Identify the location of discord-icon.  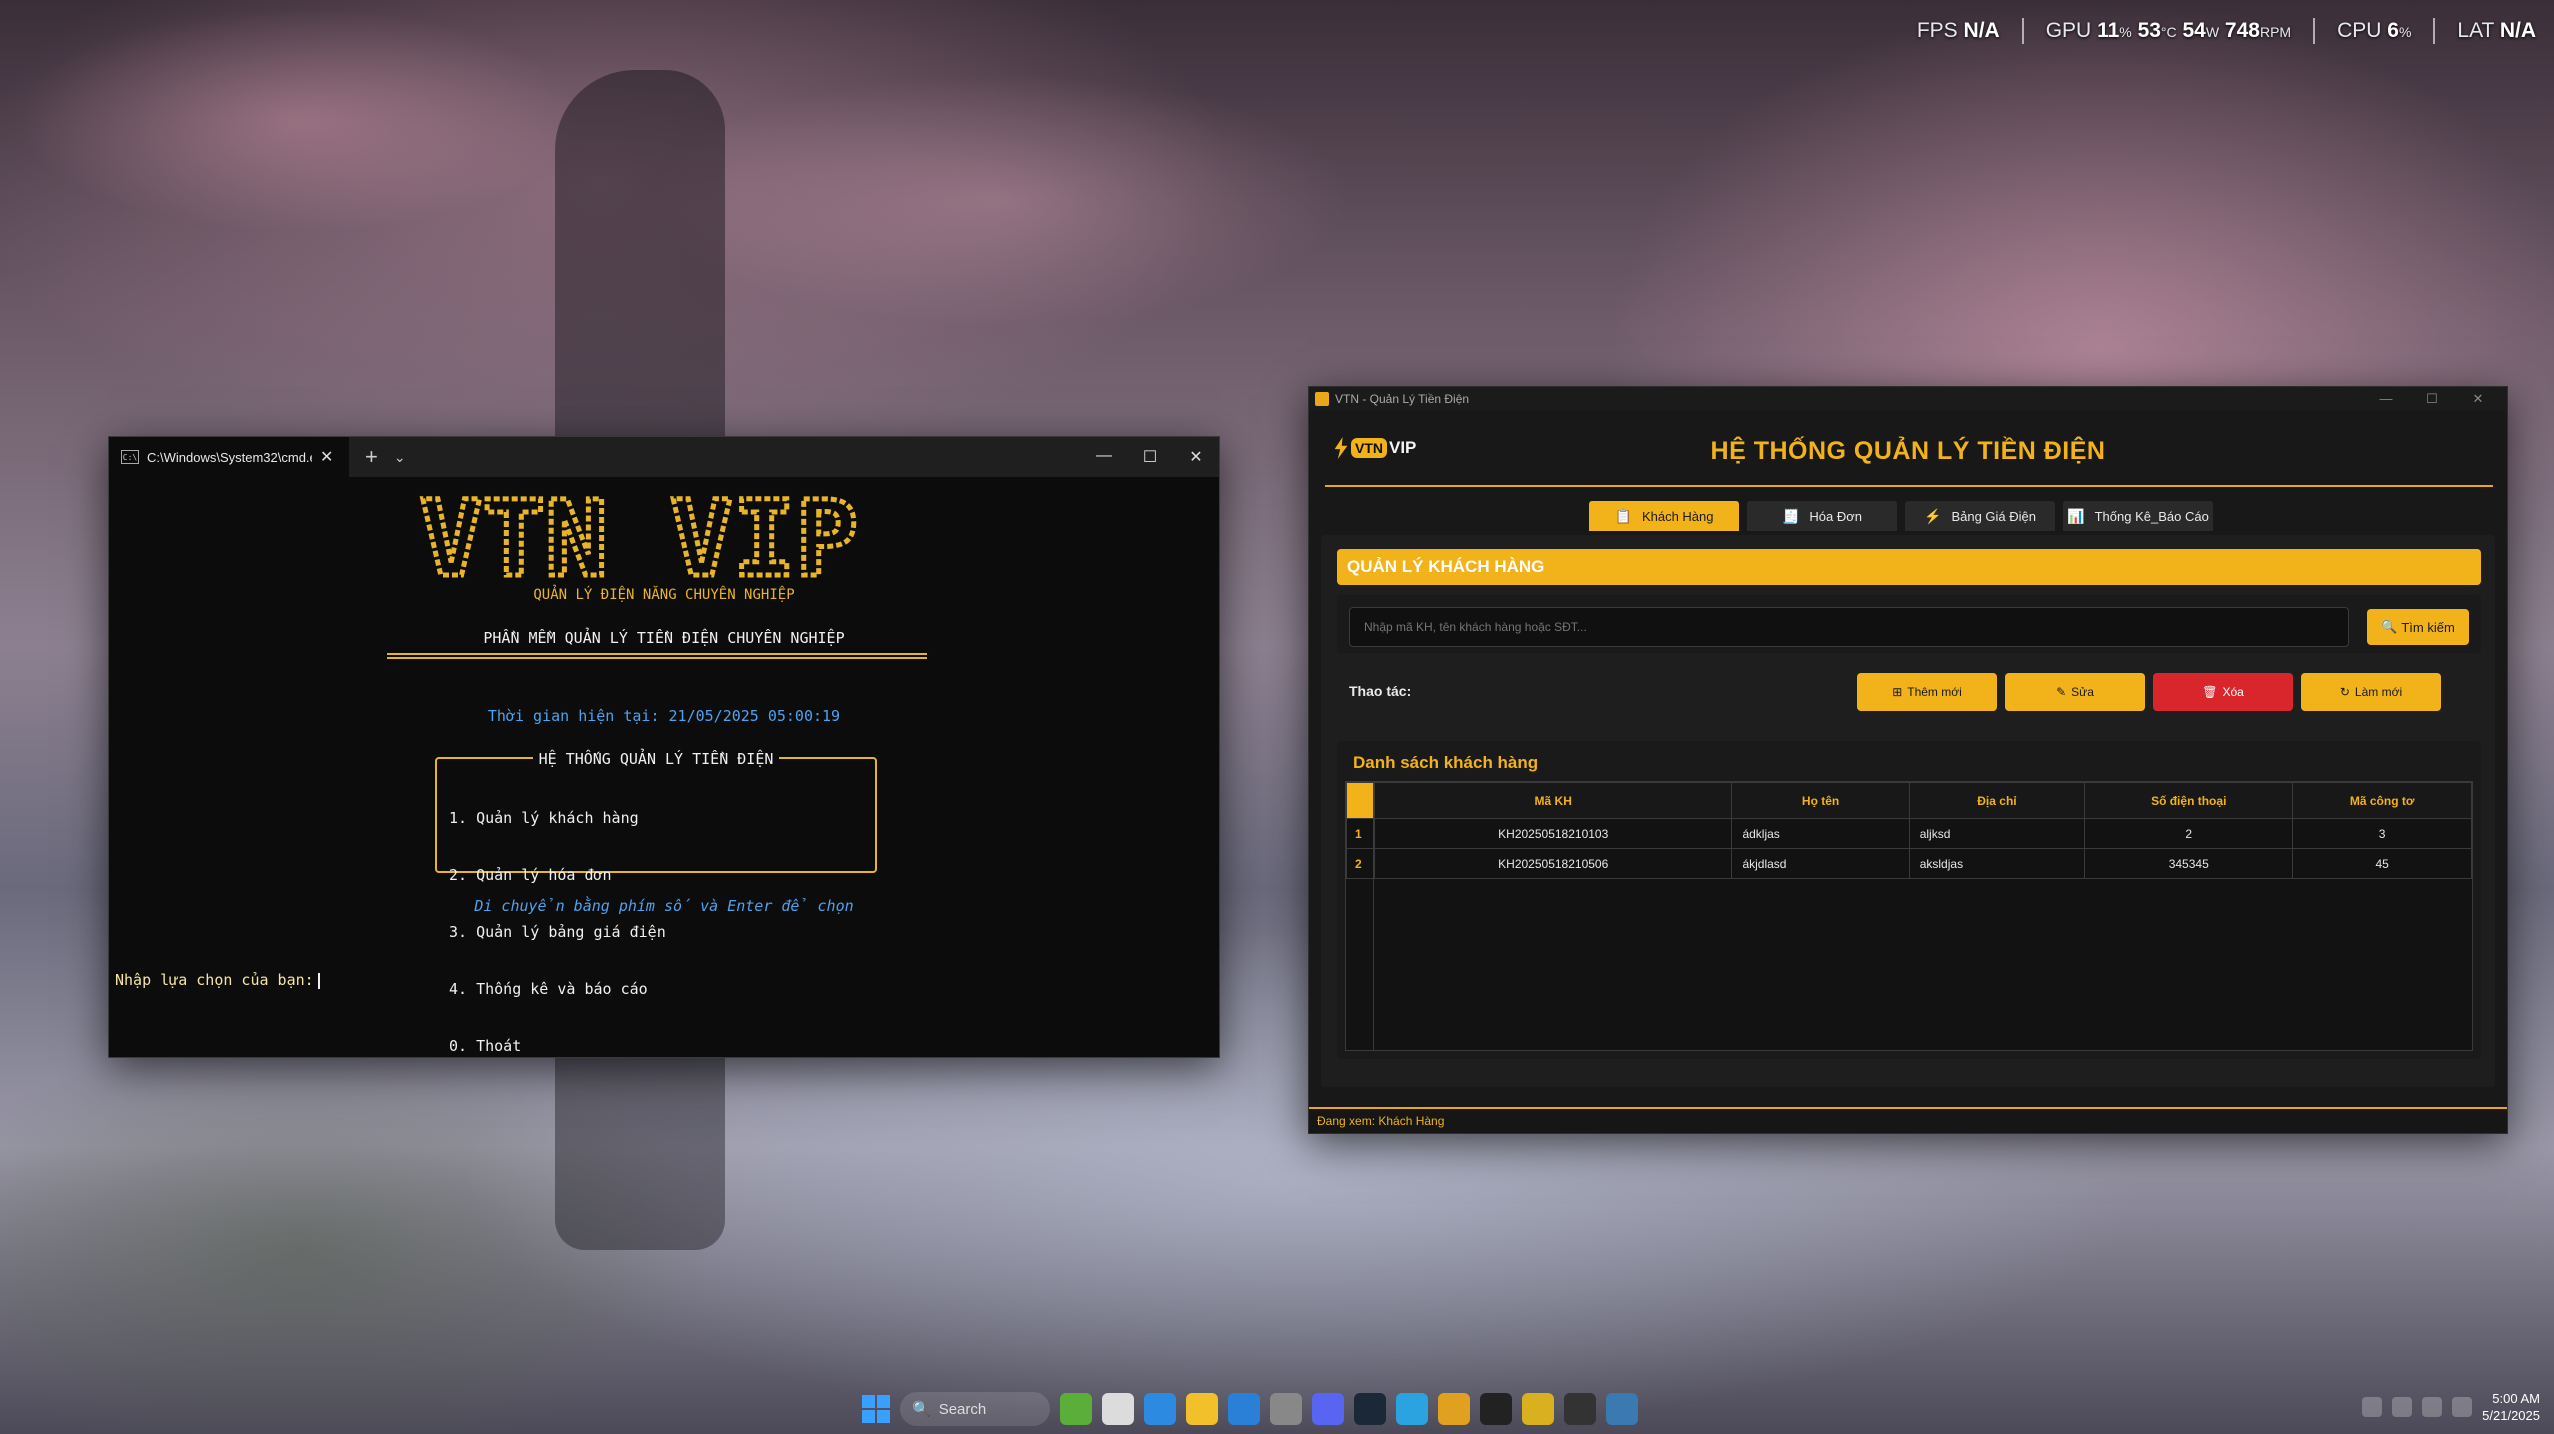
(1328, 1409).